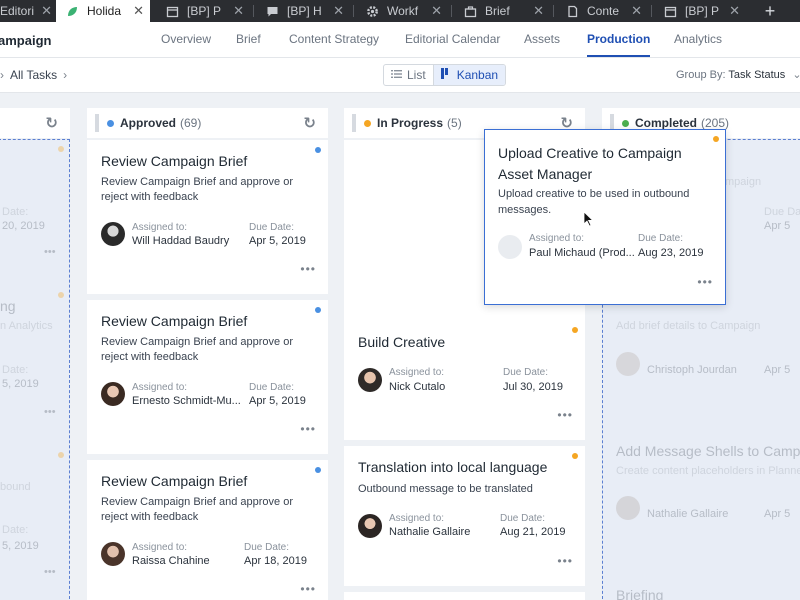  I want to click on column-name: In Progress, so click(410, 123).